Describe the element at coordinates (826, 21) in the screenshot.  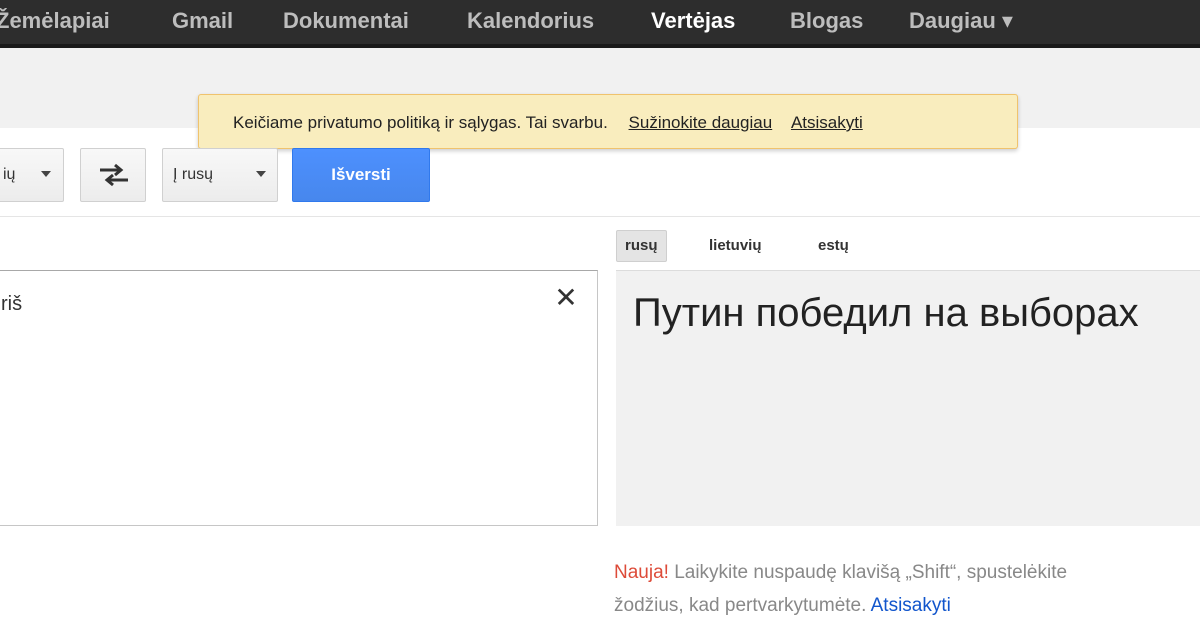
I see `nav-blog: Blogas` at that location.